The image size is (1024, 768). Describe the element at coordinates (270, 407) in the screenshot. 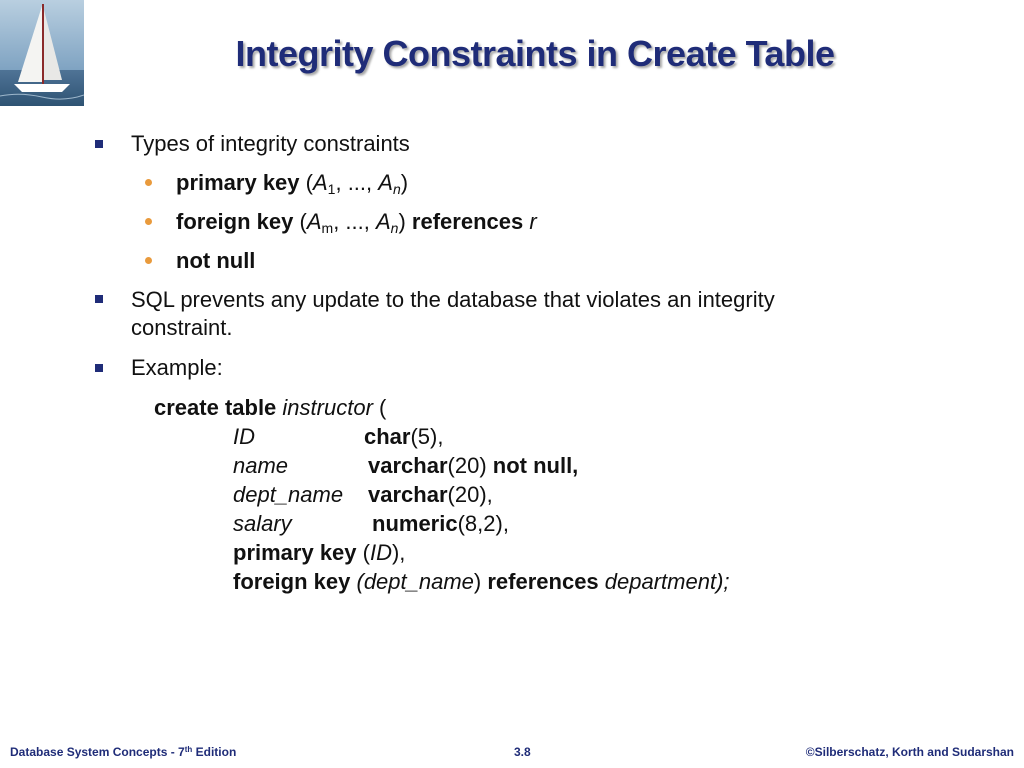

I see `code-line-create-table: create table instructor (` at that location.